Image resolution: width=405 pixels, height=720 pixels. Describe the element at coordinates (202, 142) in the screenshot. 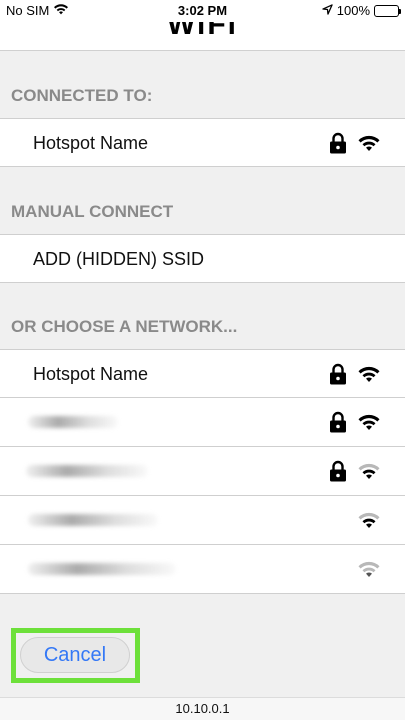

I see `connected-network-row: Hotspot Name` at that location.